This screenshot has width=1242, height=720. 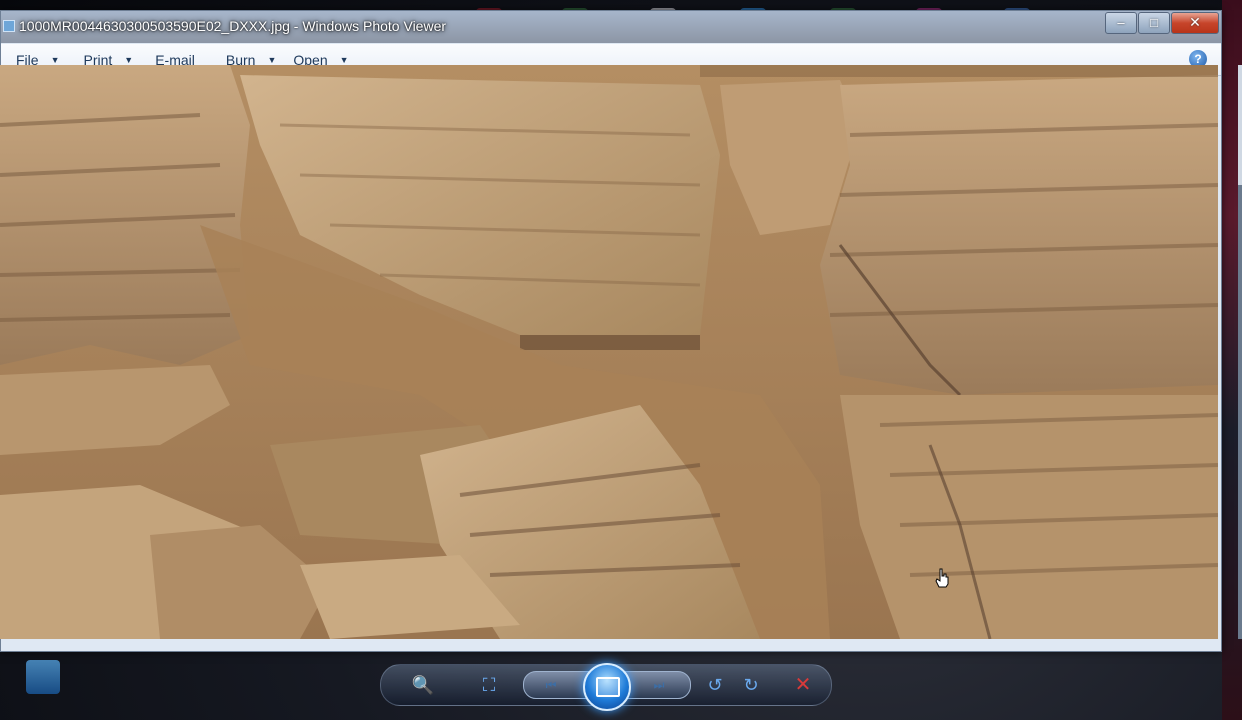 I want to click on delete-icon: ✕, so click(x=803, y=685).